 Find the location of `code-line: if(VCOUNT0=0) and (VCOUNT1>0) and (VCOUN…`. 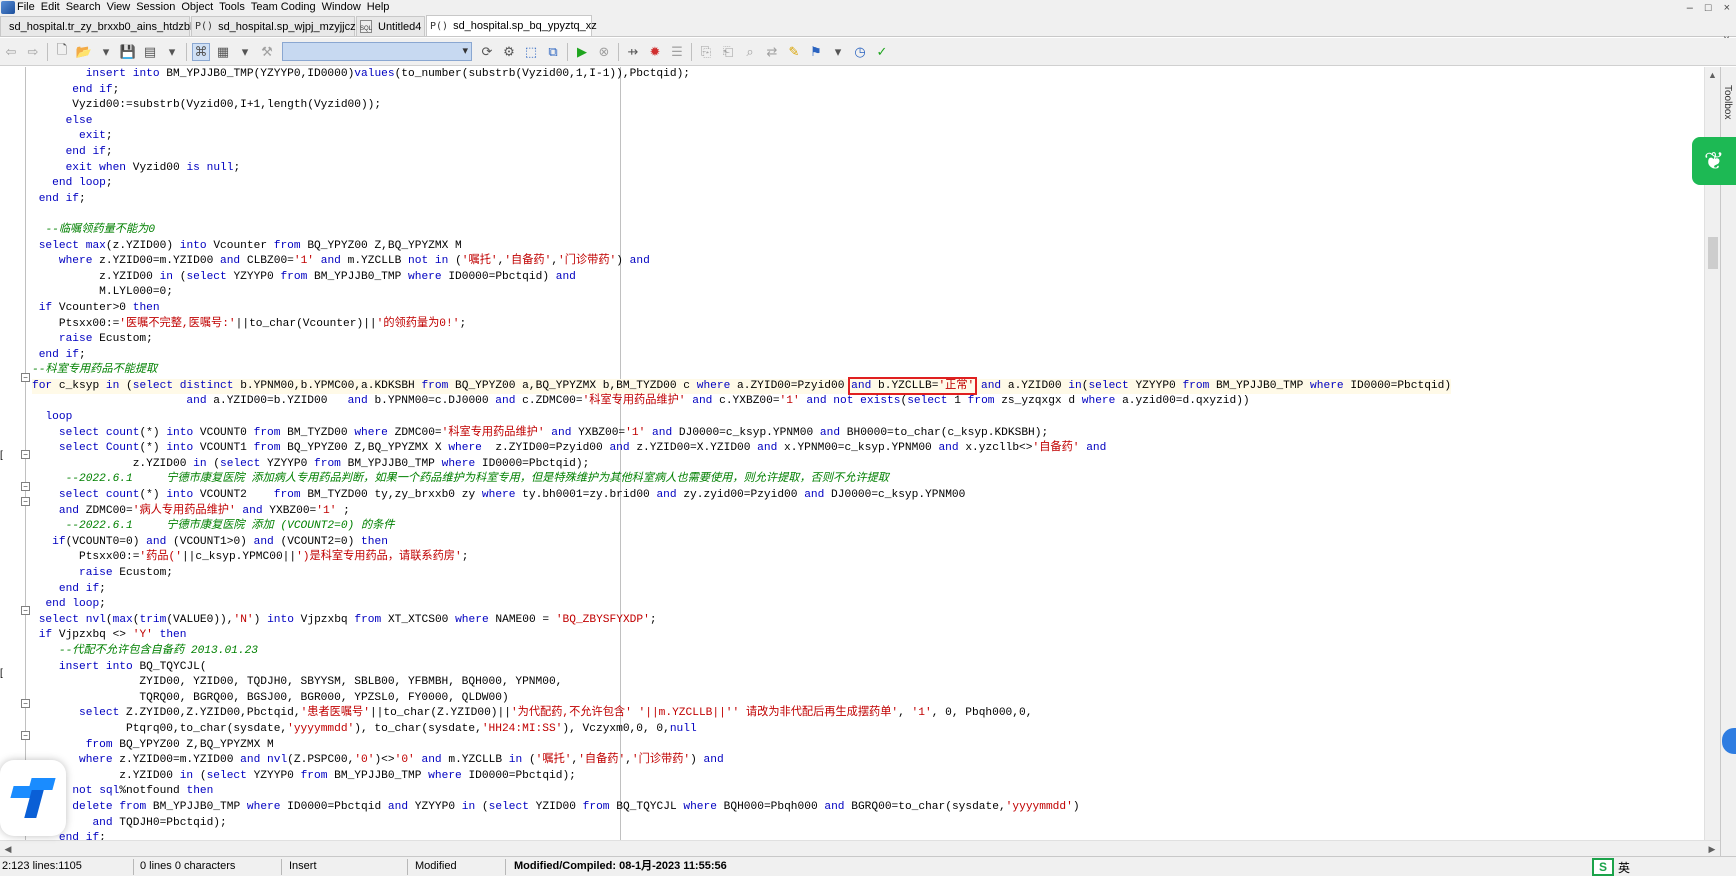

code-line: if(VCOUNT0=0) and (VCOUNT1>0) and (VCOUN… is located at coordinates (741, 543).